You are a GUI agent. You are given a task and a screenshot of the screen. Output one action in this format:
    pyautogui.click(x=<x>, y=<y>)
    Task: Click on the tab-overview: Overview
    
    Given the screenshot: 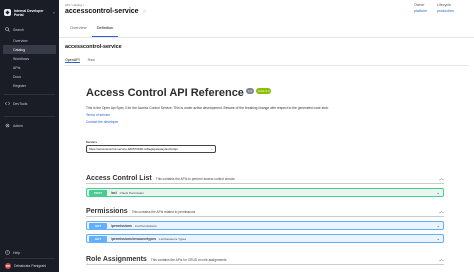 What is the action you would take?
    pyautogui.click(x=78, y=31)
    